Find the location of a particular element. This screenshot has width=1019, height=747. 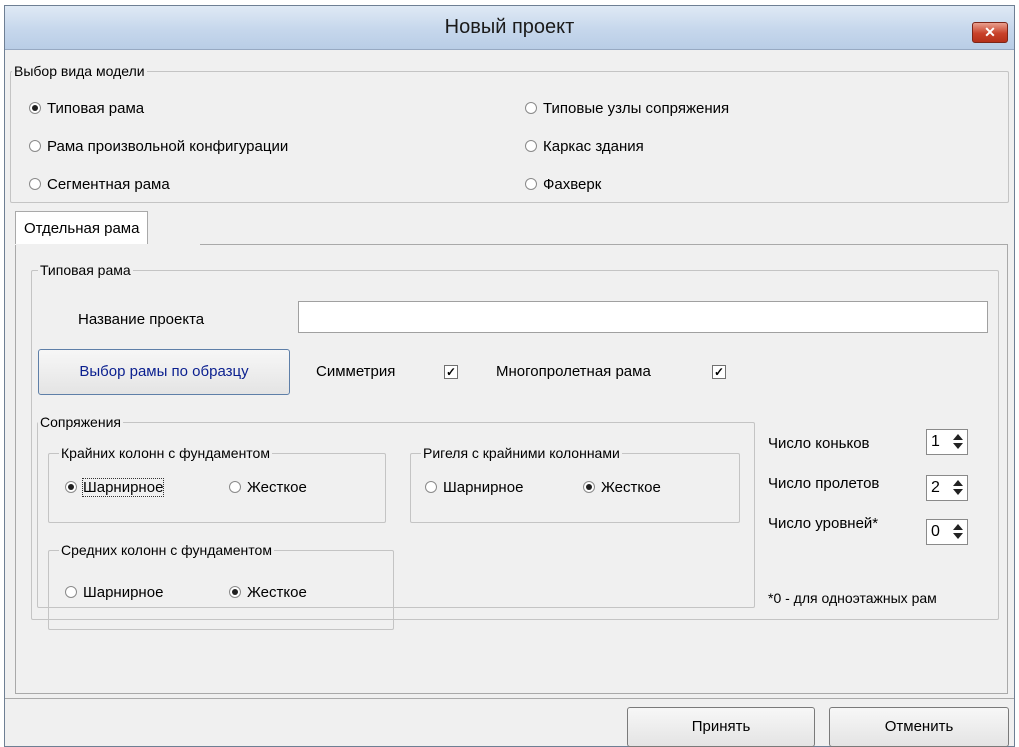

model-type-legend: Выбор вида модели is located at coordinates (79, 71).